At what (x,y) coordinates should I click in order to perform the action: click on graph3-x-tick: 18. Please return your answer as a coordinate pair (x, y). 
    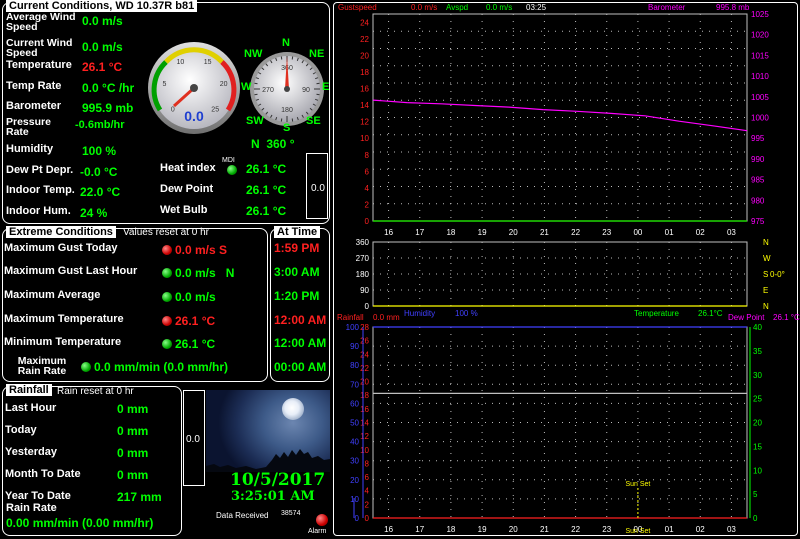
    Looking at the image, I should click on (450, 529).